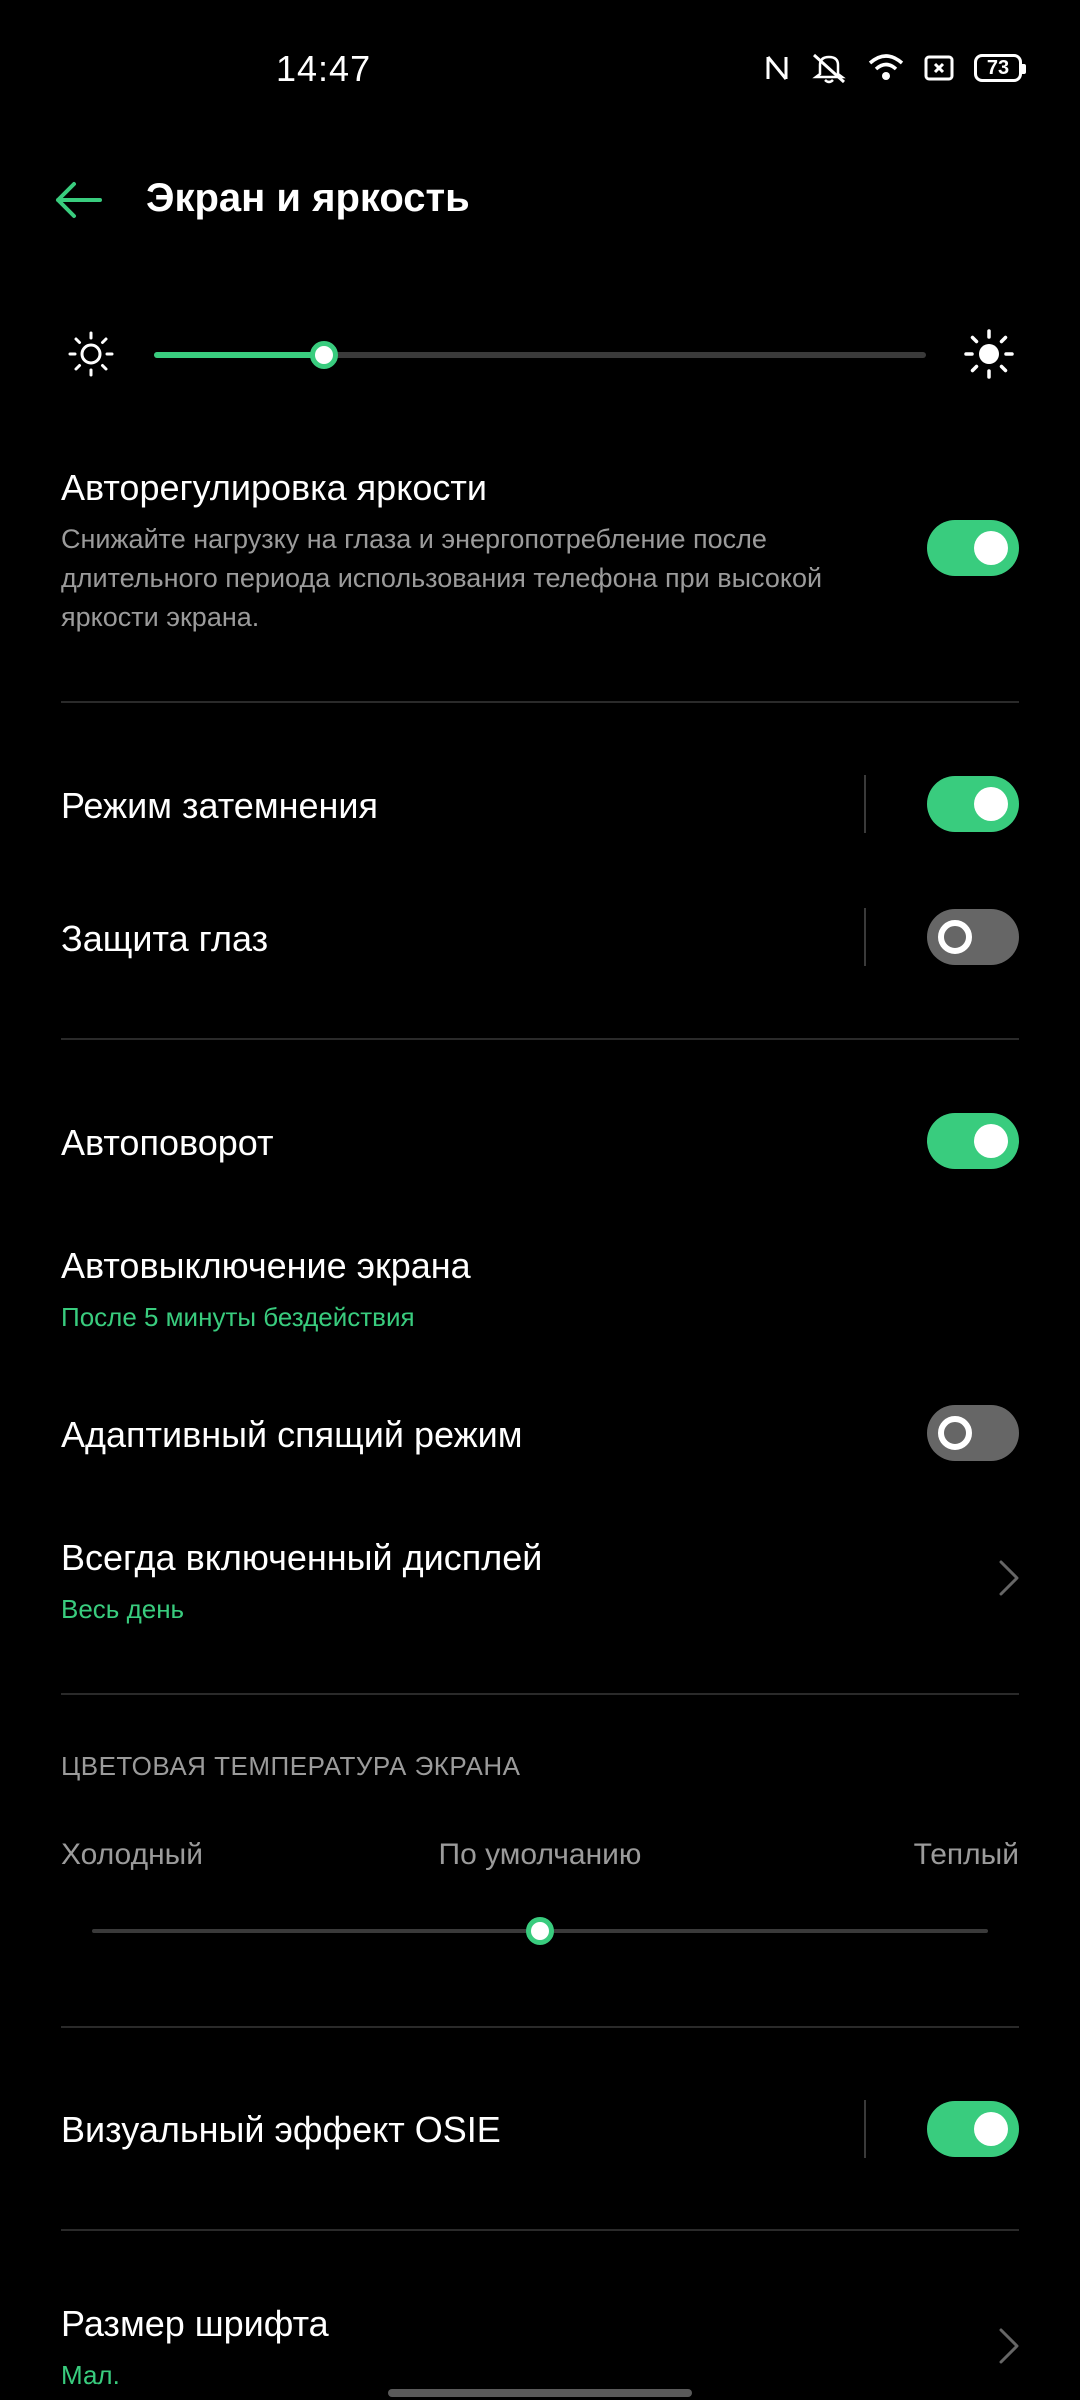 The image size is (1080, 2400). I want to click on color-temperature-header: ЦВЕТОВАЯ ТЕМПЕРАТУРА ЭКРАНА, so click(291, 1766).